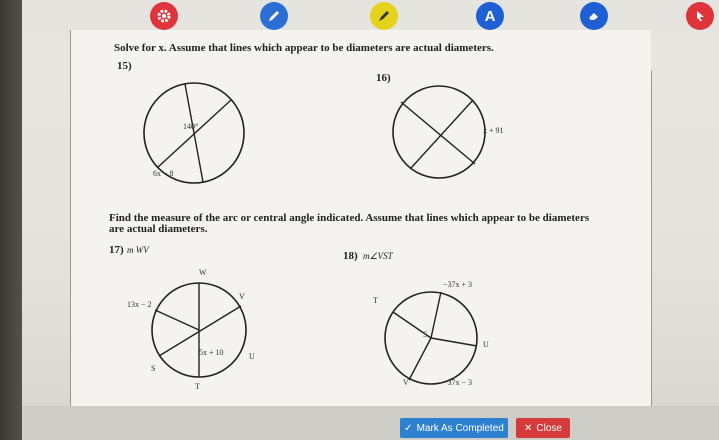  I want to click on point-label-w: W, so click(203, 272).